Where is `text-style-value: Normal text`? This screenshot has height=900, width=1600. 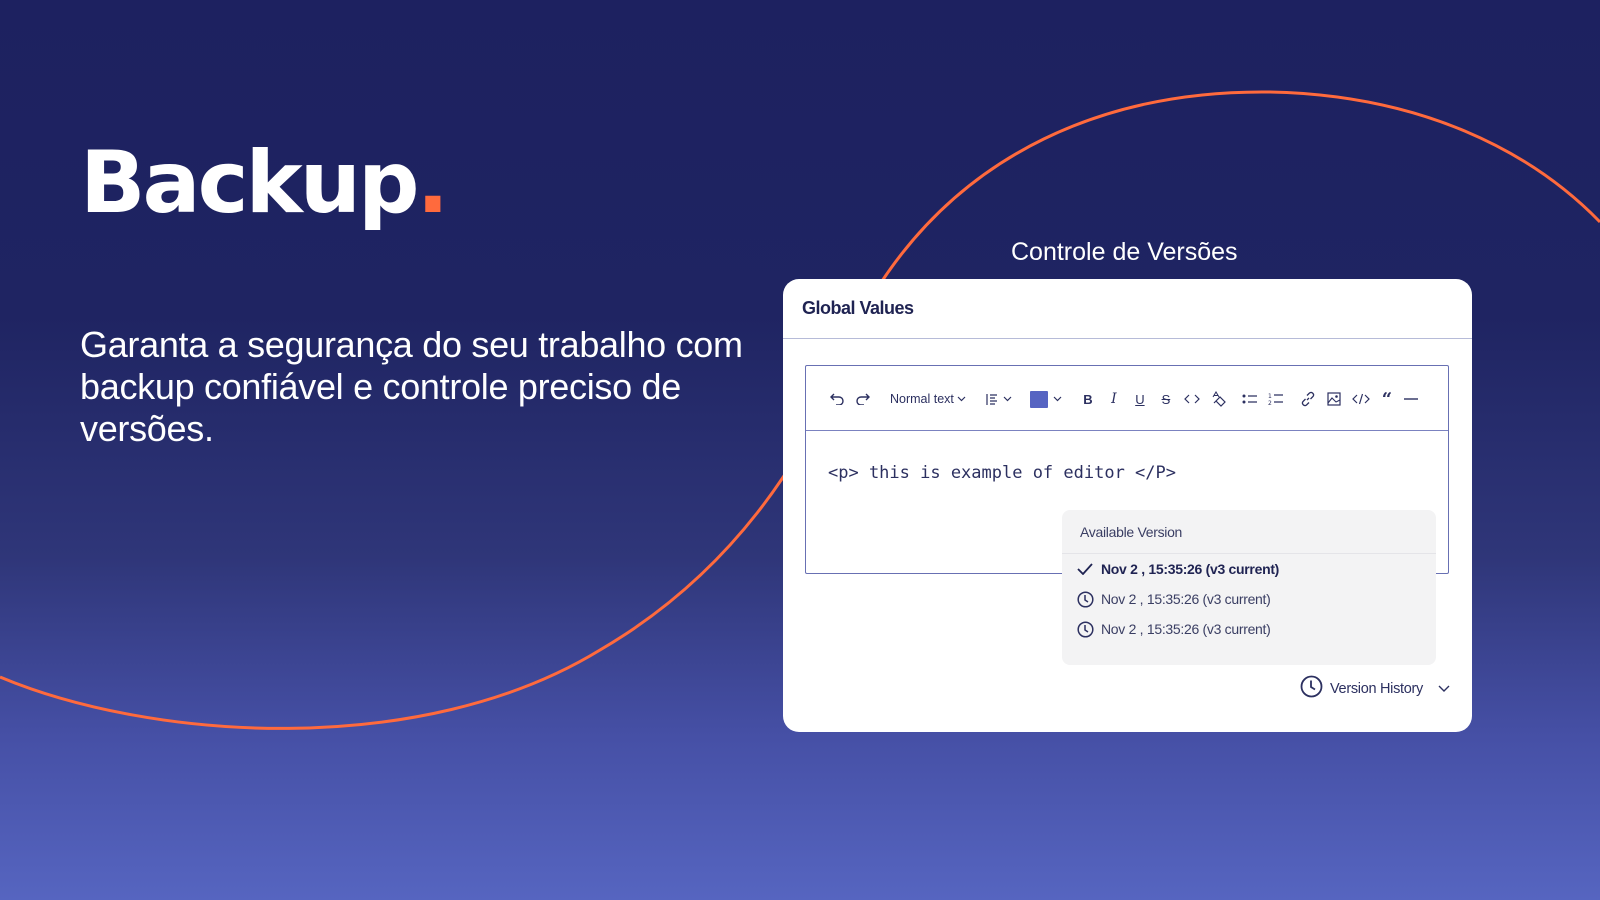
text-style-value: Normal text is located at coordinates (922, 399).